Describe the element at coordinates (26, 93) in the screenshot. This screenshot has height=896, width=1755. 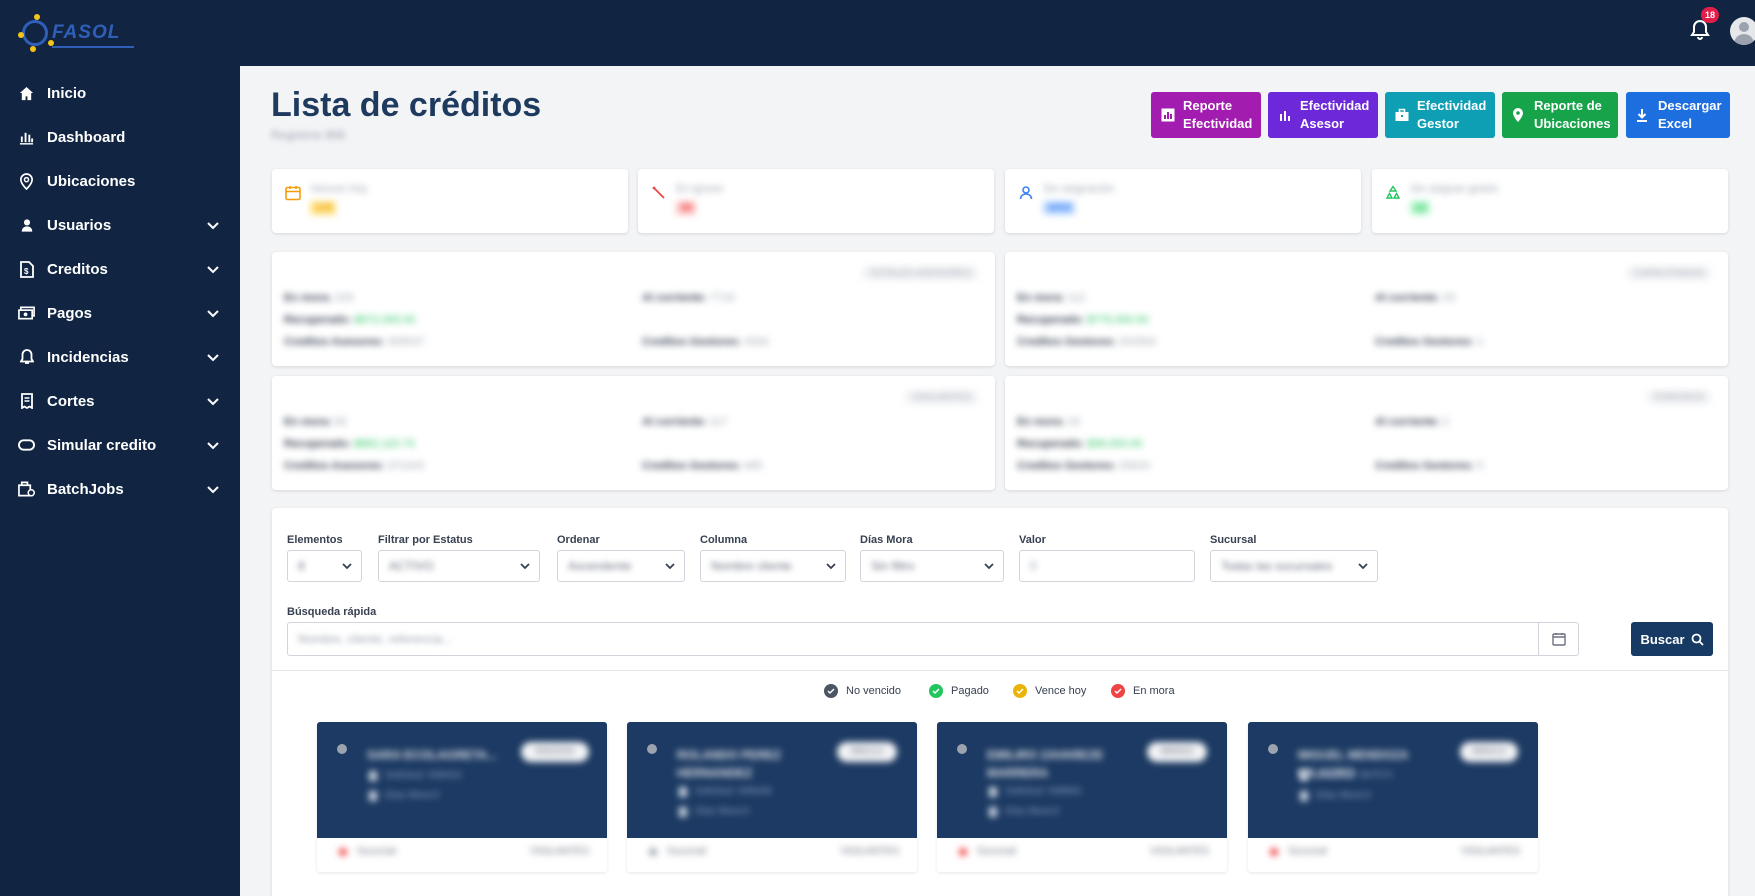
I see `home-icon` at that location.